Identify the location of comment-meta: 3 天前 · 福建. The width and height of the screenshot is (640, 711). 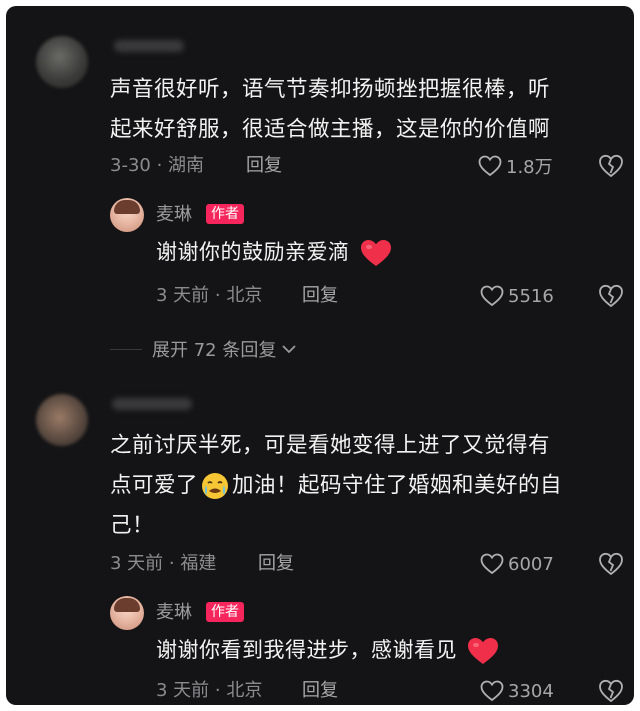
(163, 563).